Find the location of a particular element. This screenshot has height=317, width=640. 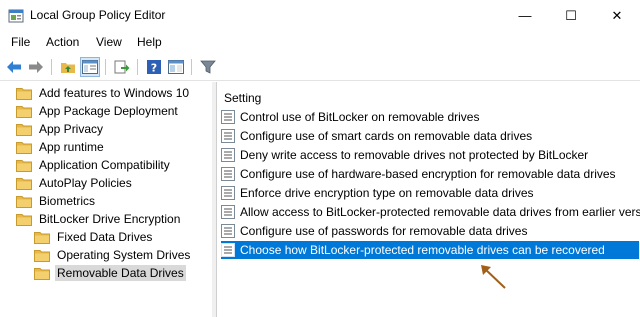

minimize-icon: — is located at coordinates (525, 15).